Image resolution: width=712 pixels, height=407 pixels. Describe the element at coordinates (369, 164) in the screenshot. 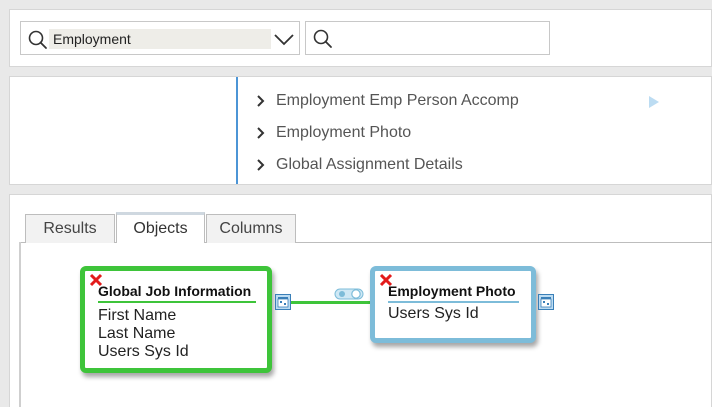

I see `list-item-label: Global Assignment Details` at that location.